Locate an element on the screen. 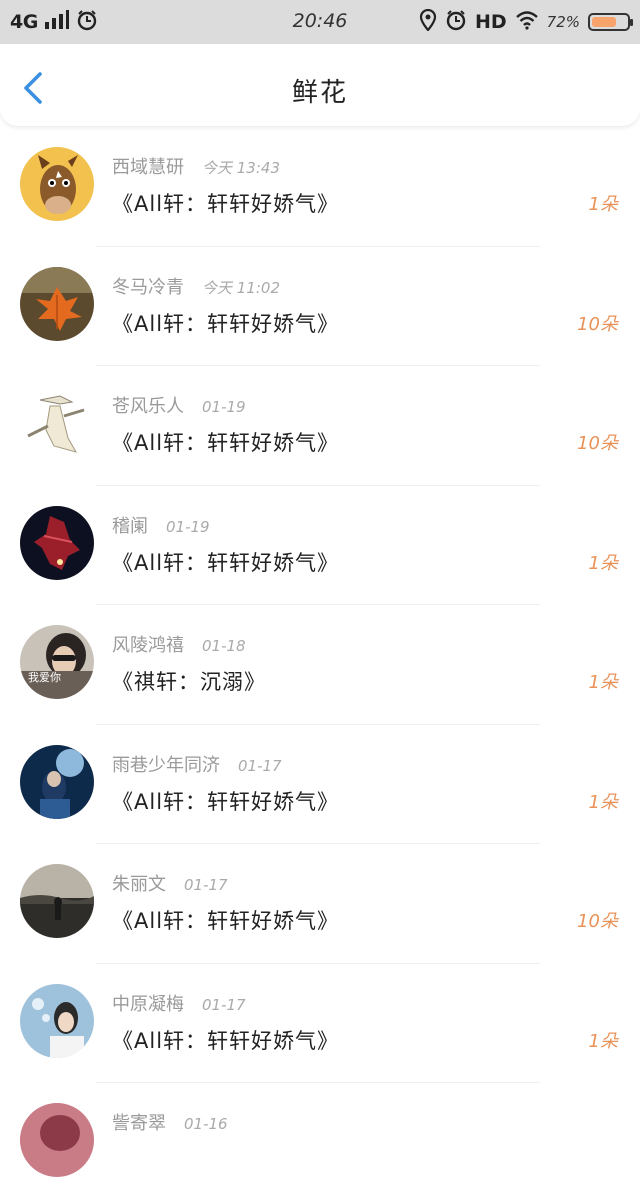 Image resolution: width=640 pixels, height=1203 pixels. send-date: 01-18 is located at coordinates (224, 646).